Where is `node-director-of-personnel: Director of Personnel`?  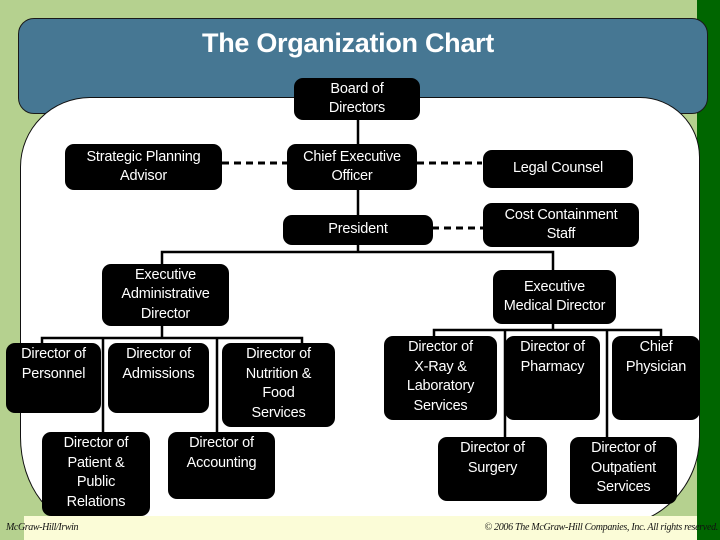
node-director-of-personnel: Director of Personnel is located at coordinates (53, 378).